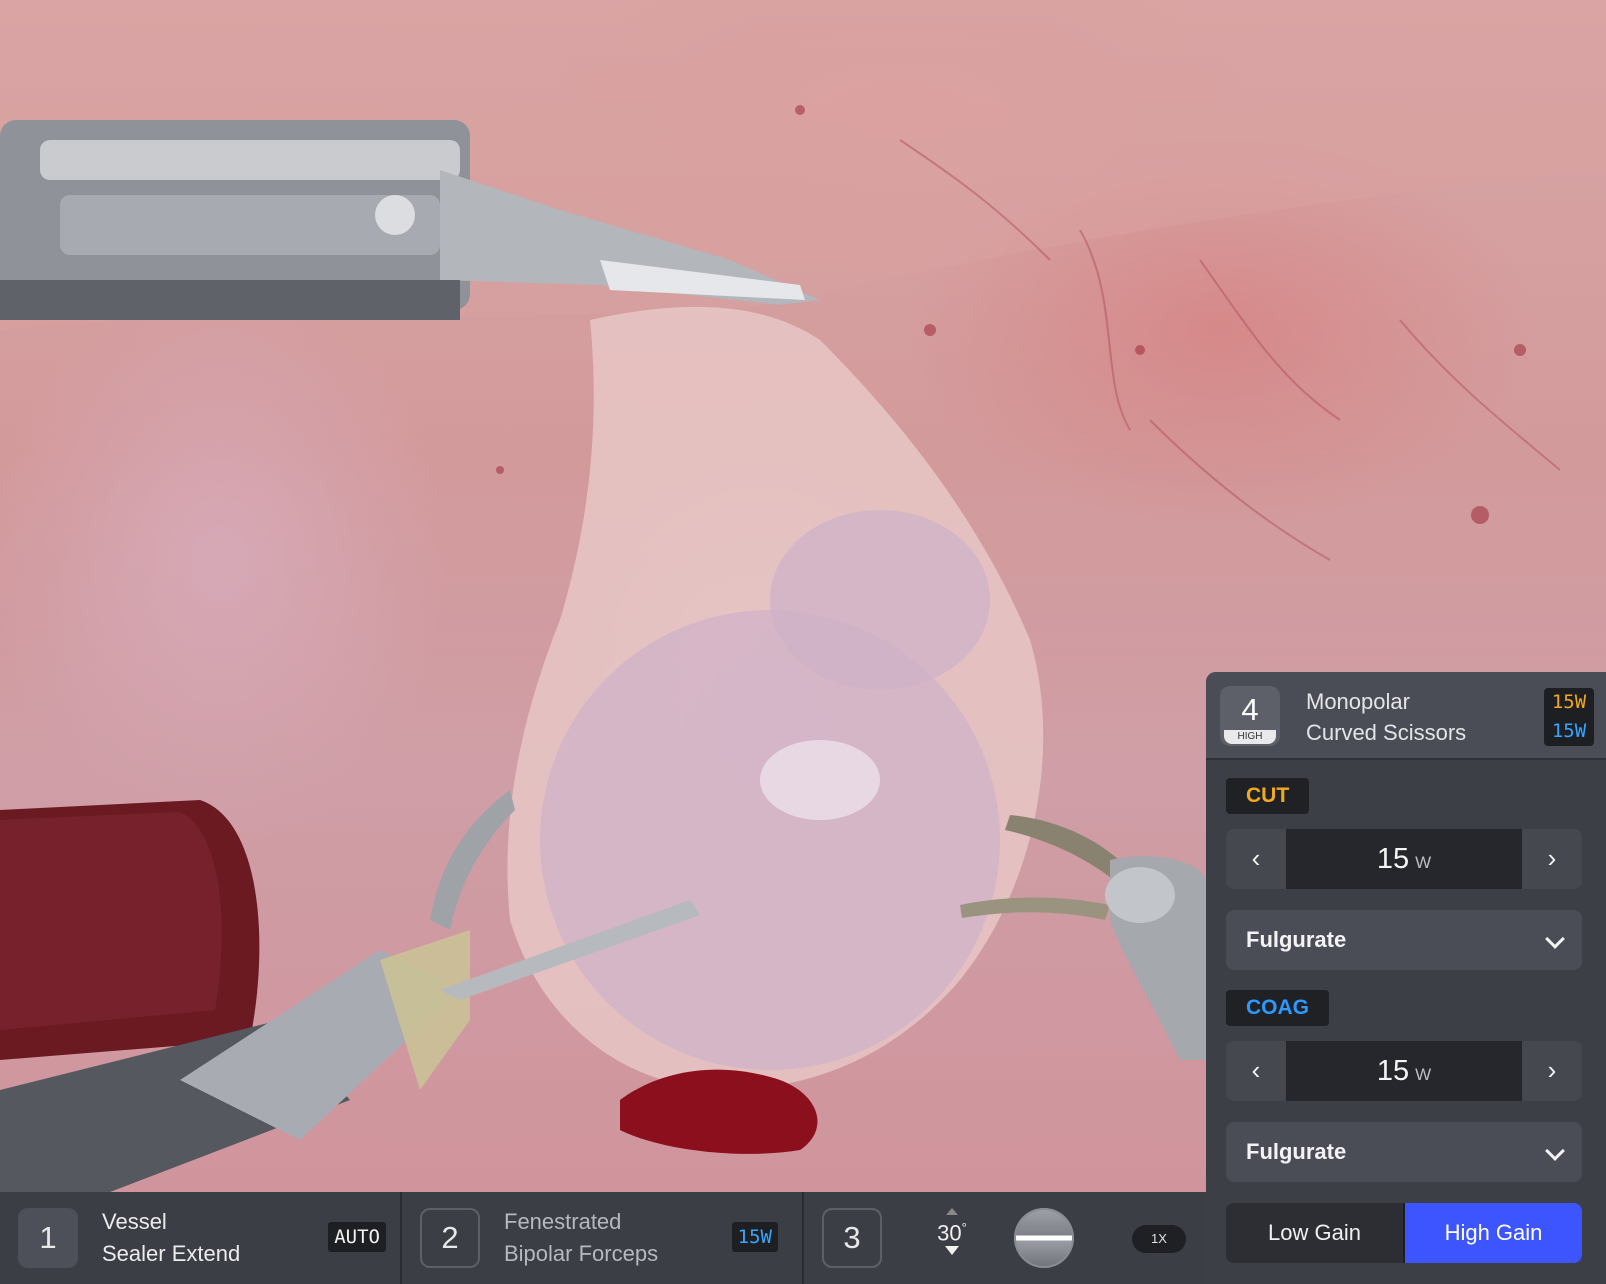 This screenshot has height=1284, width=1606. I want to click on instrument-4-badge: 4 HIGH, so click(1250, 716).